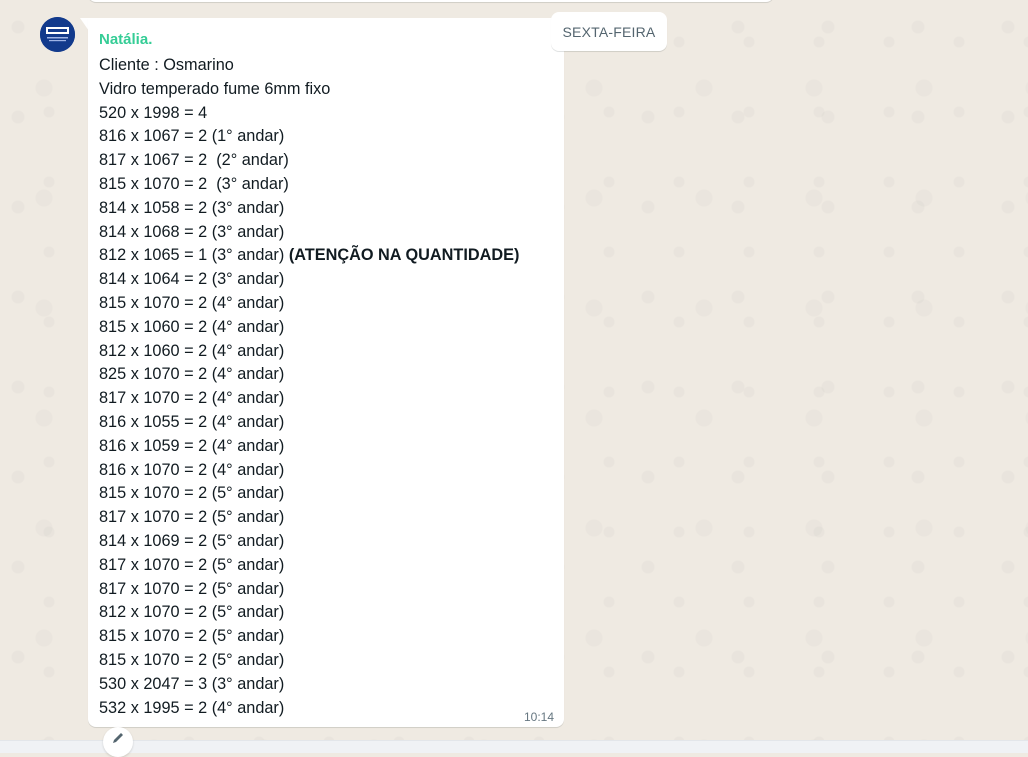  Describe the element at coordinates (125, 39) in the screenshot. I see `sender-name: Natália.` at that location.